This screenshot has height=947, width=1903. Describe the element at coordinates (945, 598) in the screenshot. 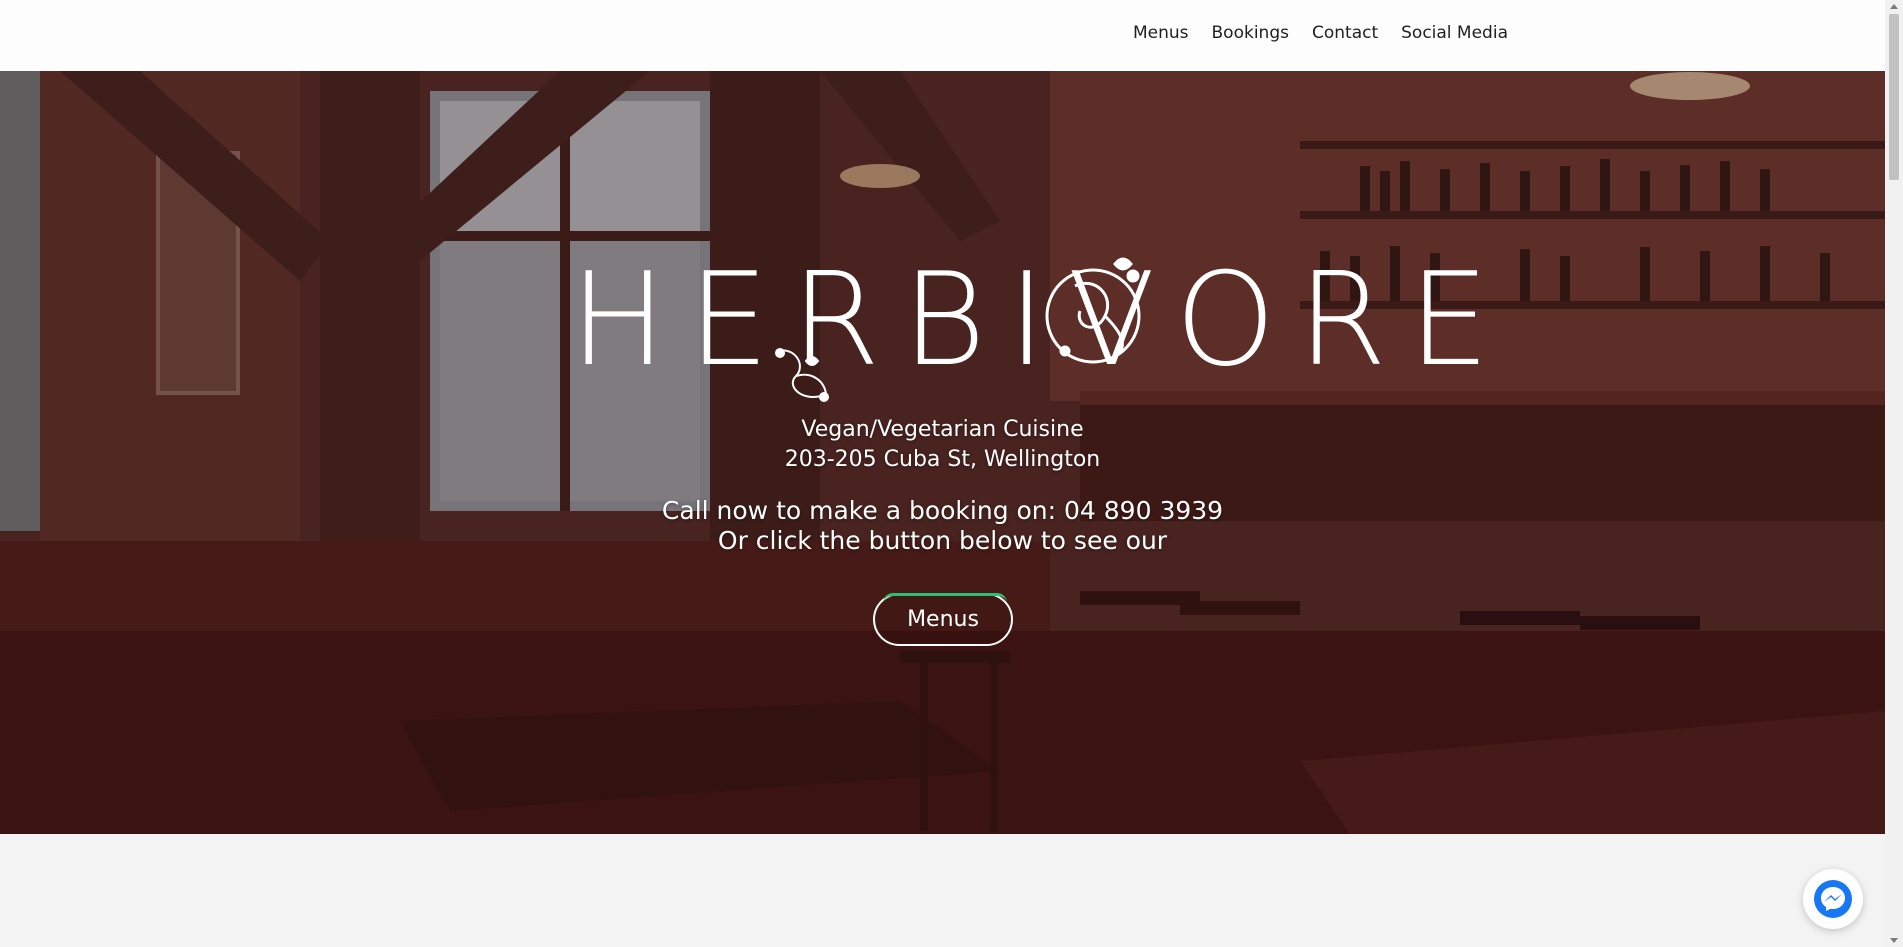

I see `button-accent-arc` at that location.